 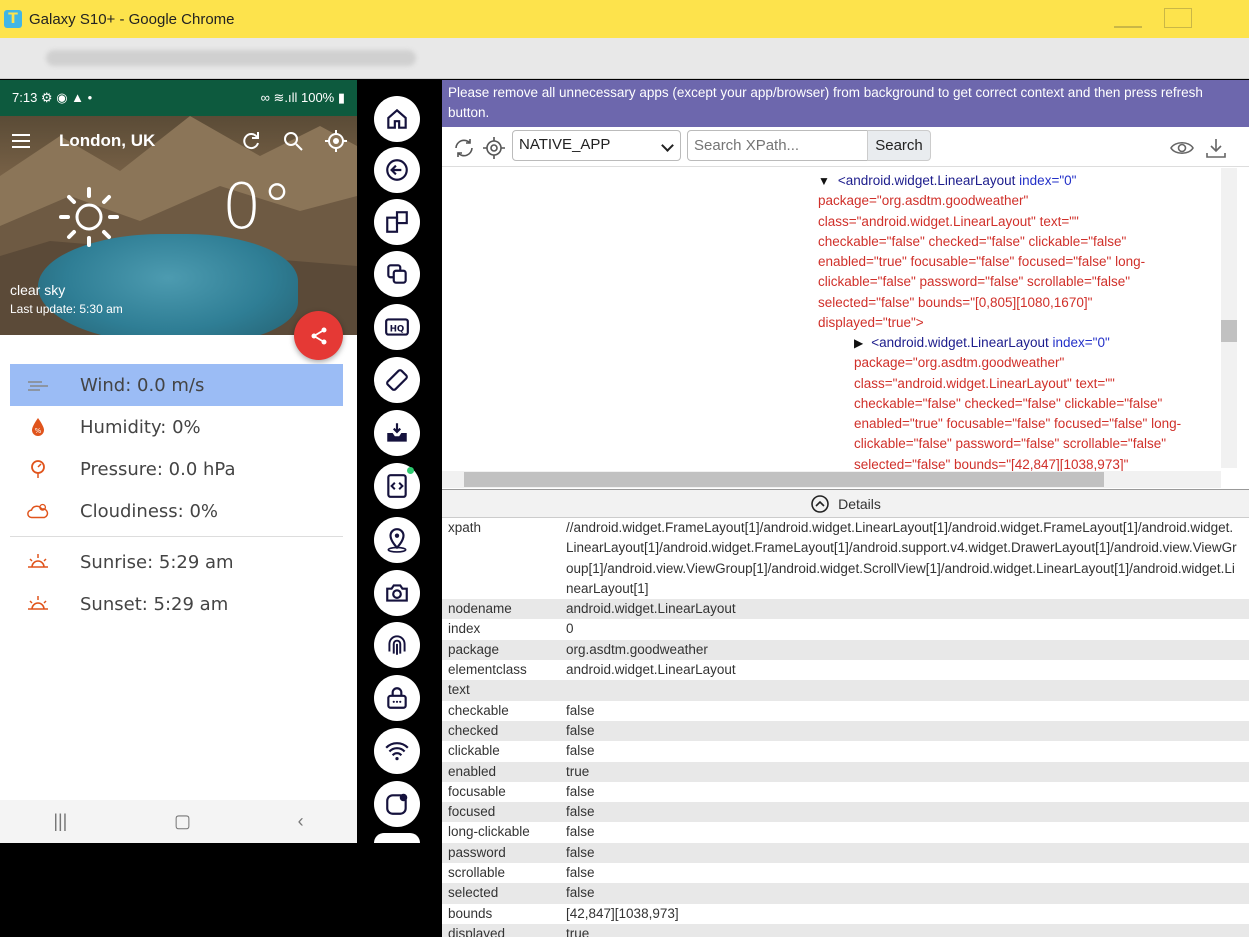 I want to click on details-key: clickable, so click(x=474, y=751).